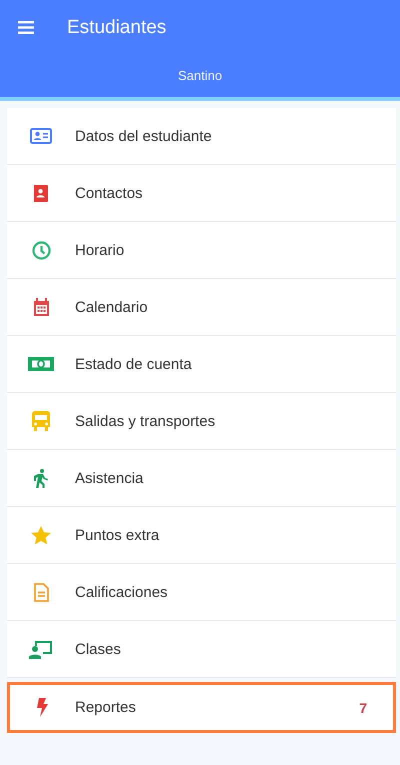 The height and width of the screenshot is (765, 400). Describe the element at coordinates (201, 535) in the screenshot. I see `menu-item: Puntos extra` at that location.